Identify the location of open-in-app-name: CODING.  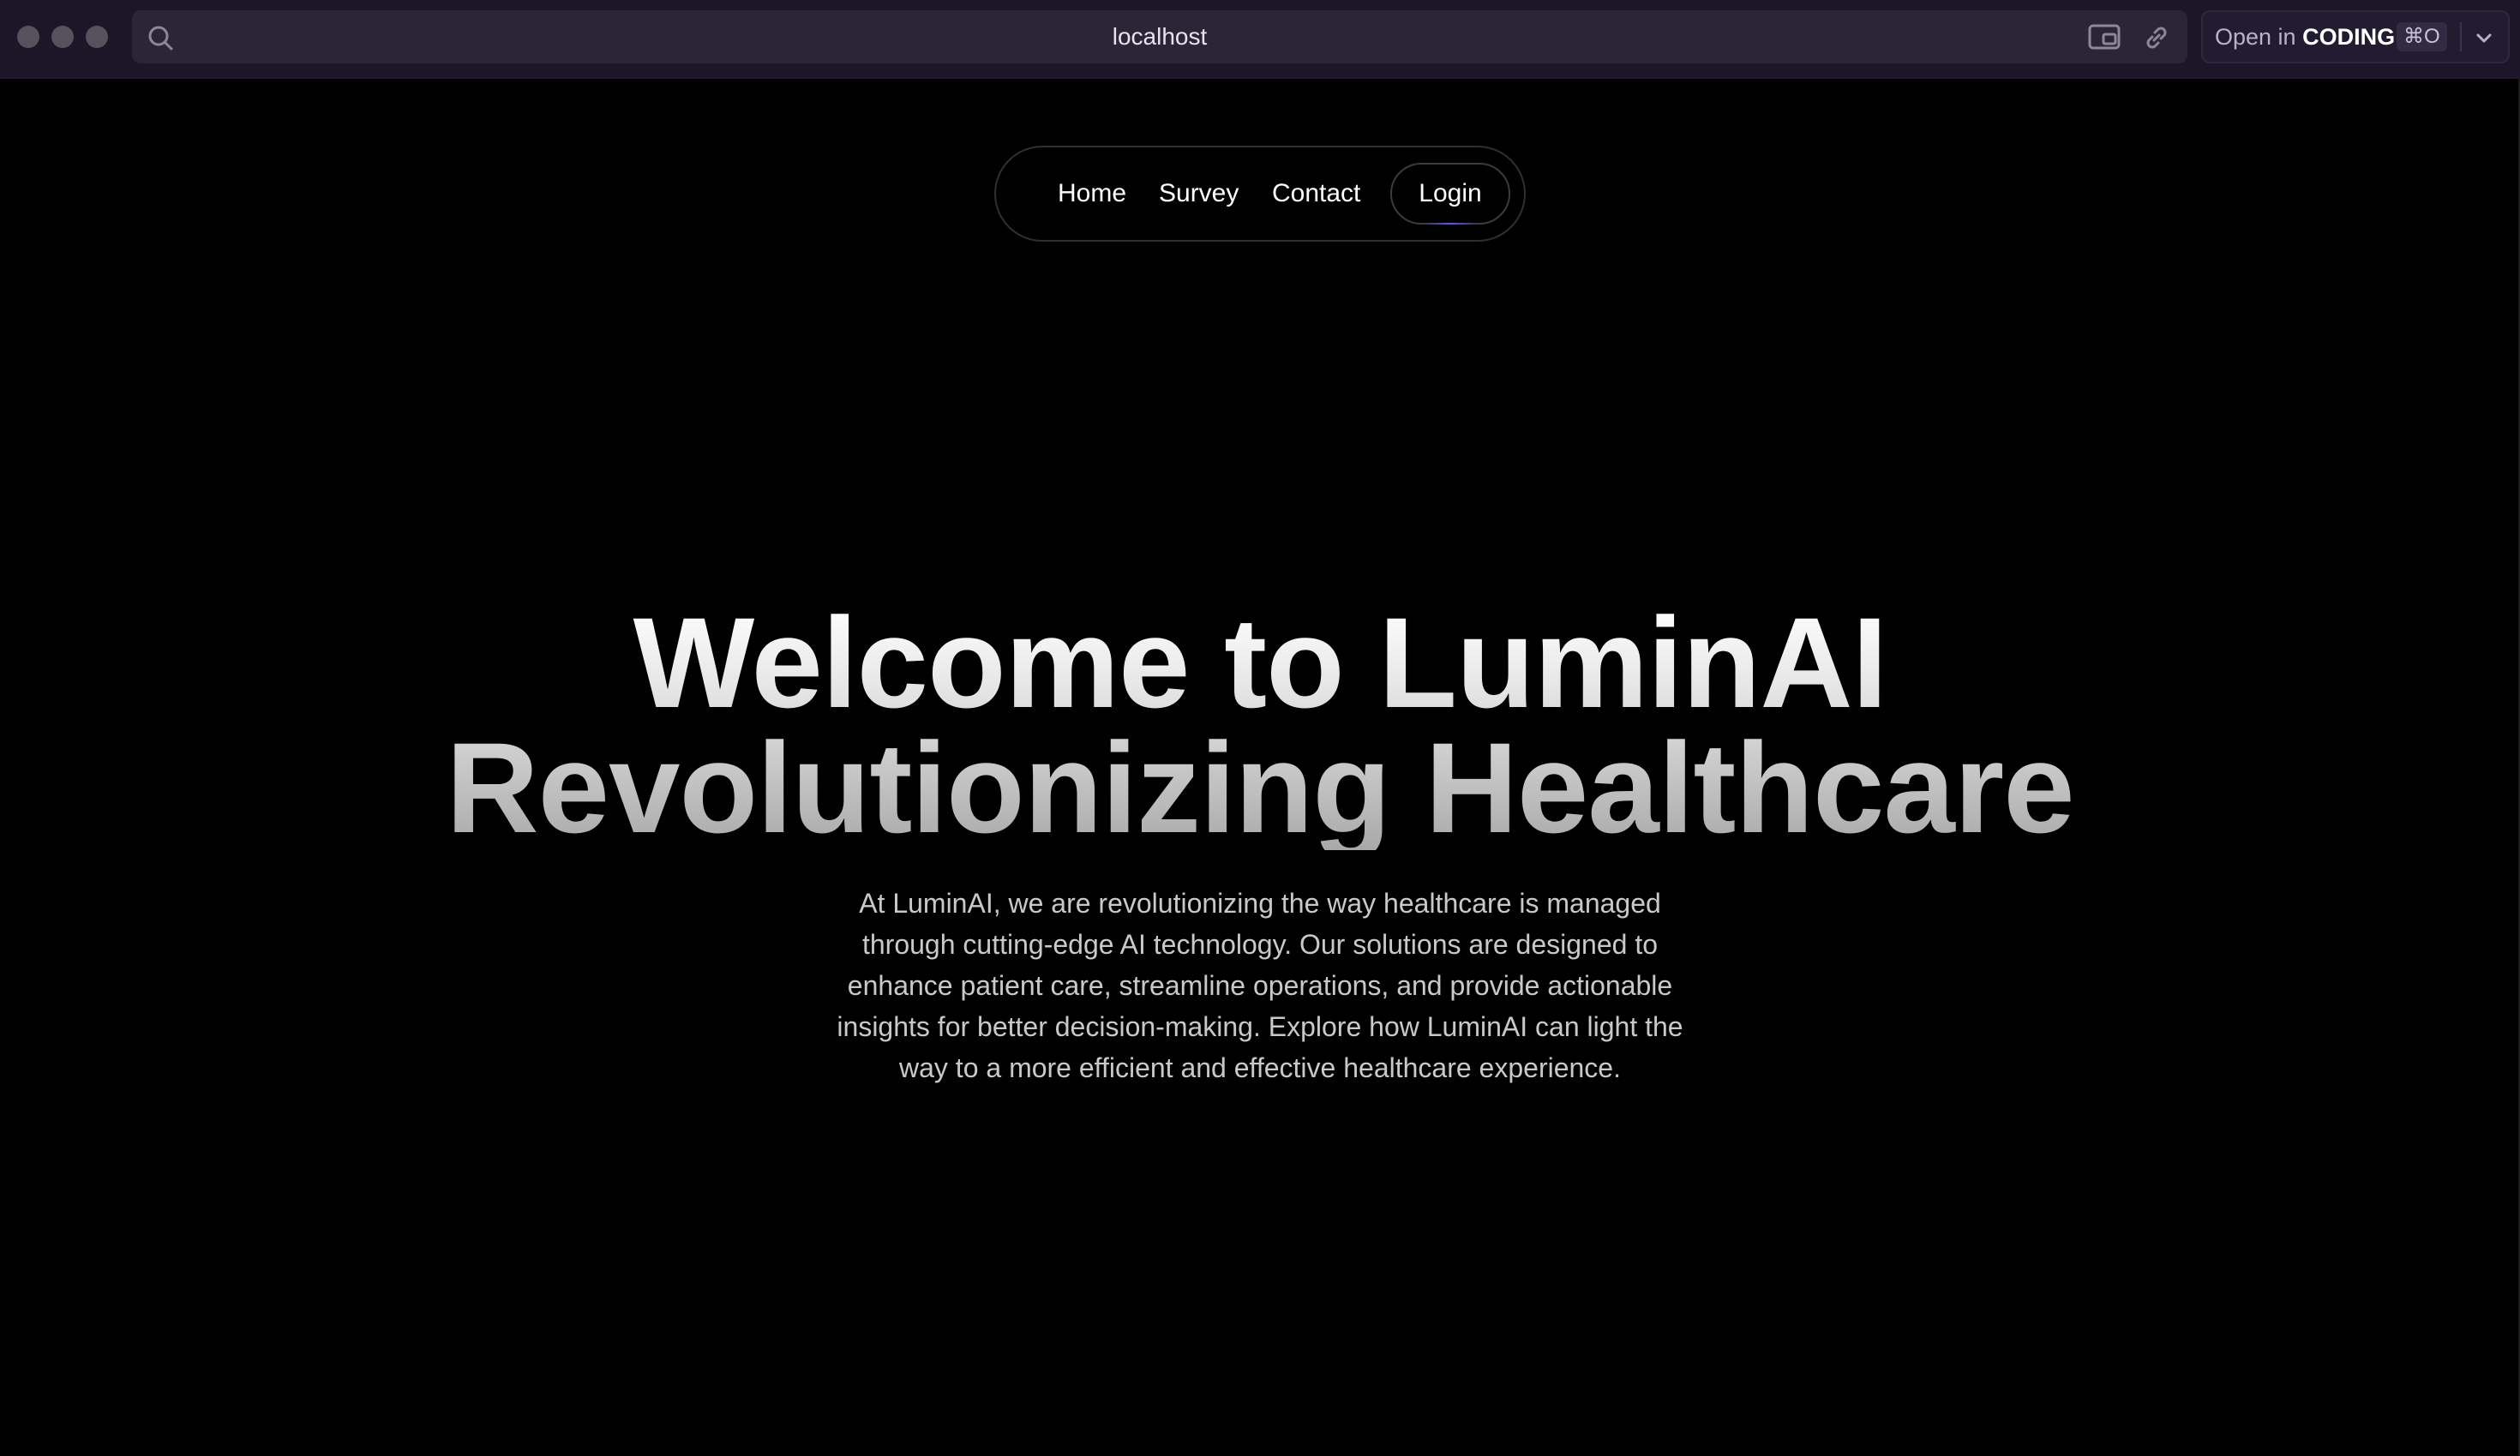
(2349, 37).